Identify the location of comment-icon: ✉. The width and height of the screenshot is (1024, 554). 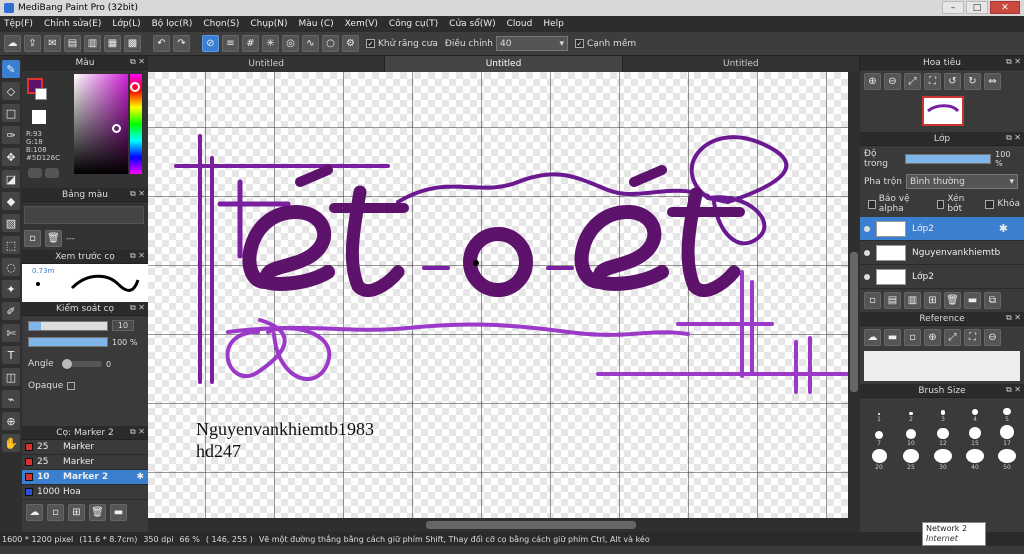
(52, 43).